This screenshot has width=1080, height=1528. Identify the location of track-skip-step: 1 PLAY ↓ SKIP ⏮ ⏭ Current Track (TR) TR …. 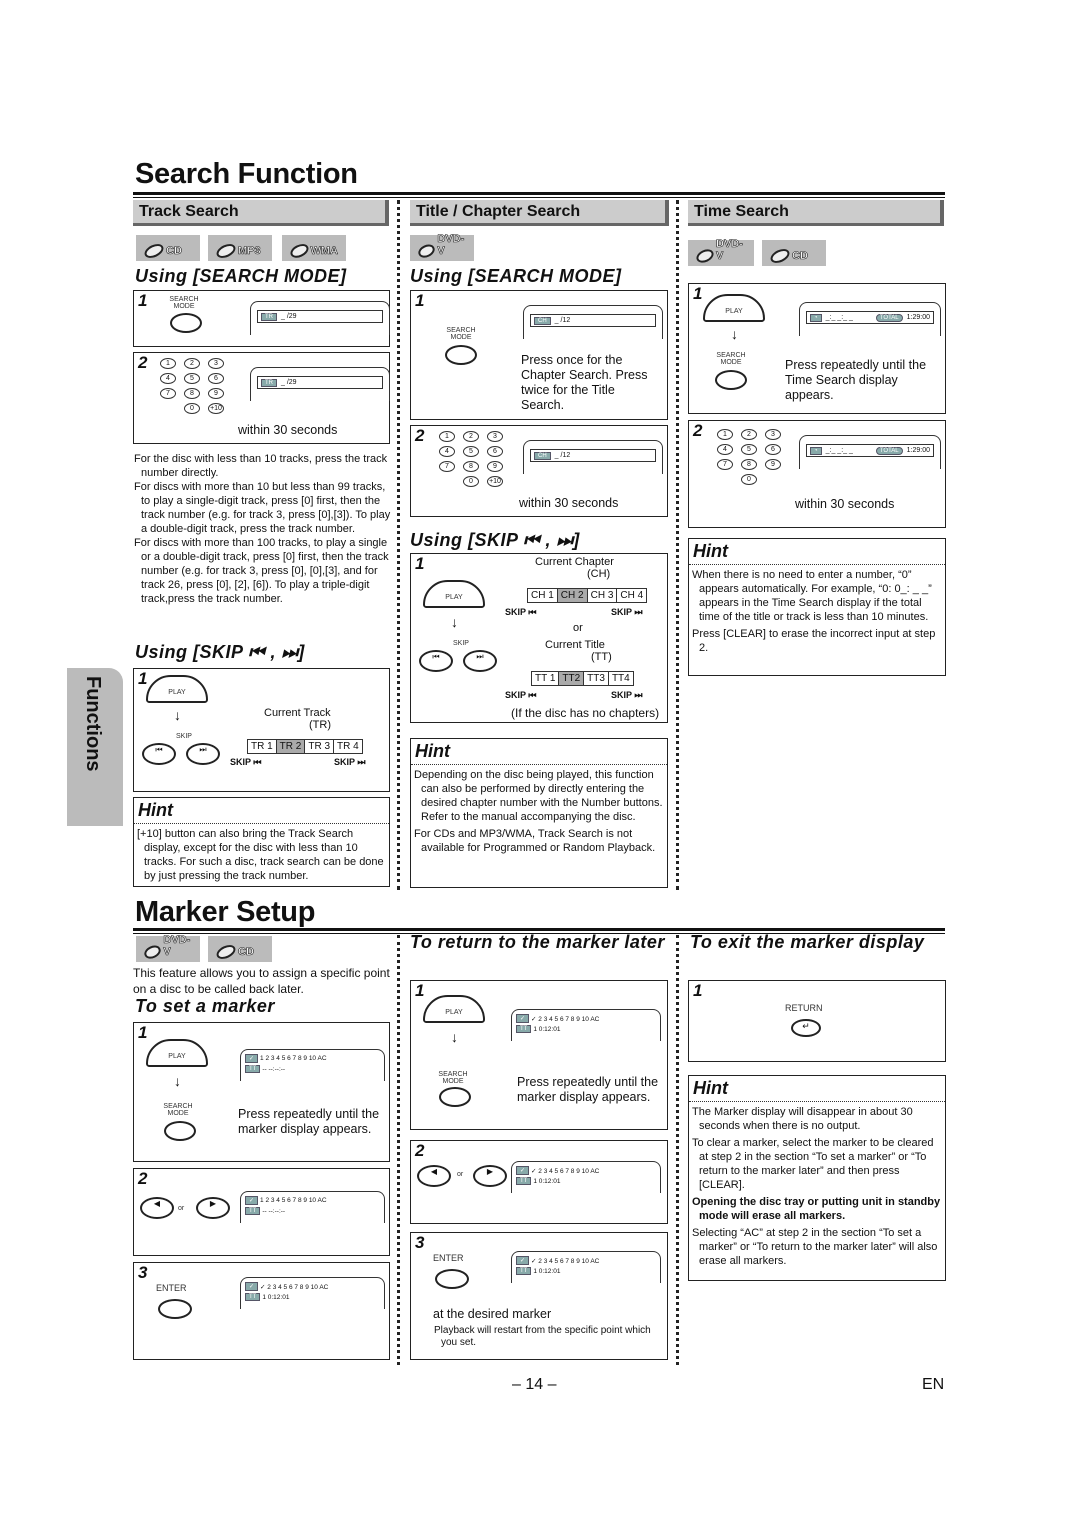
(261, 730).